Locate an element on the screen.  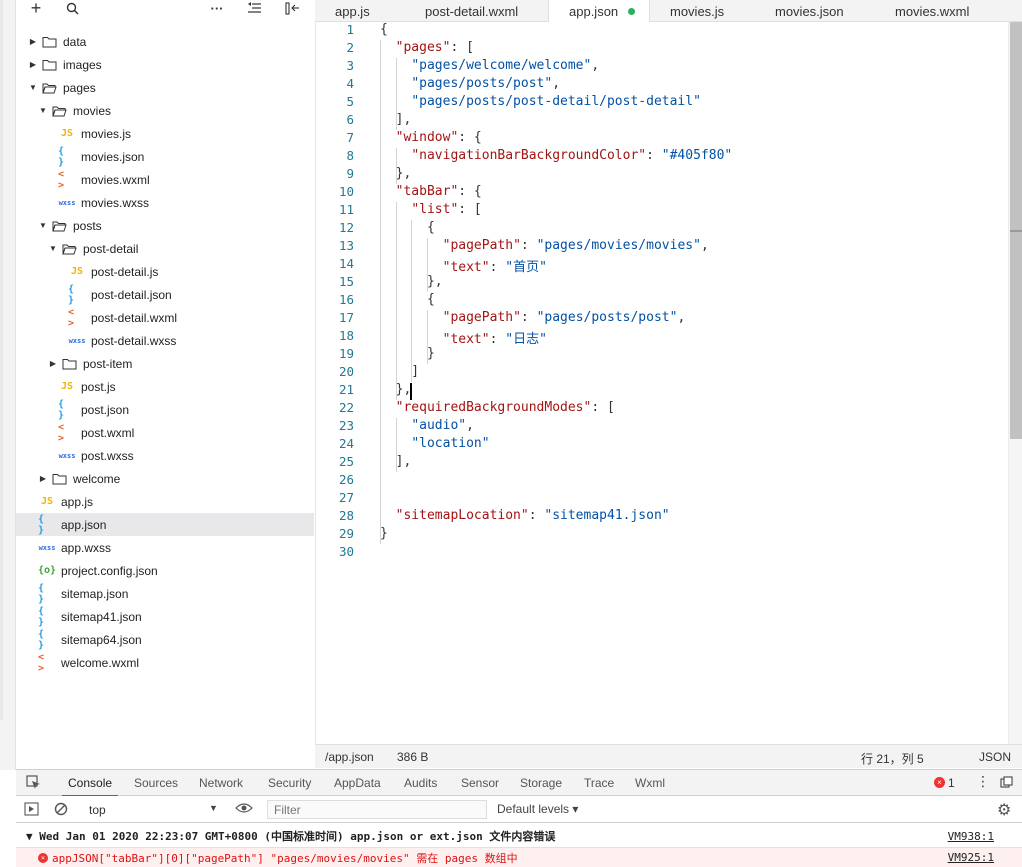
code-line: "pages/posts/post-detail/post-detail" is located at coordinates (540, 101).